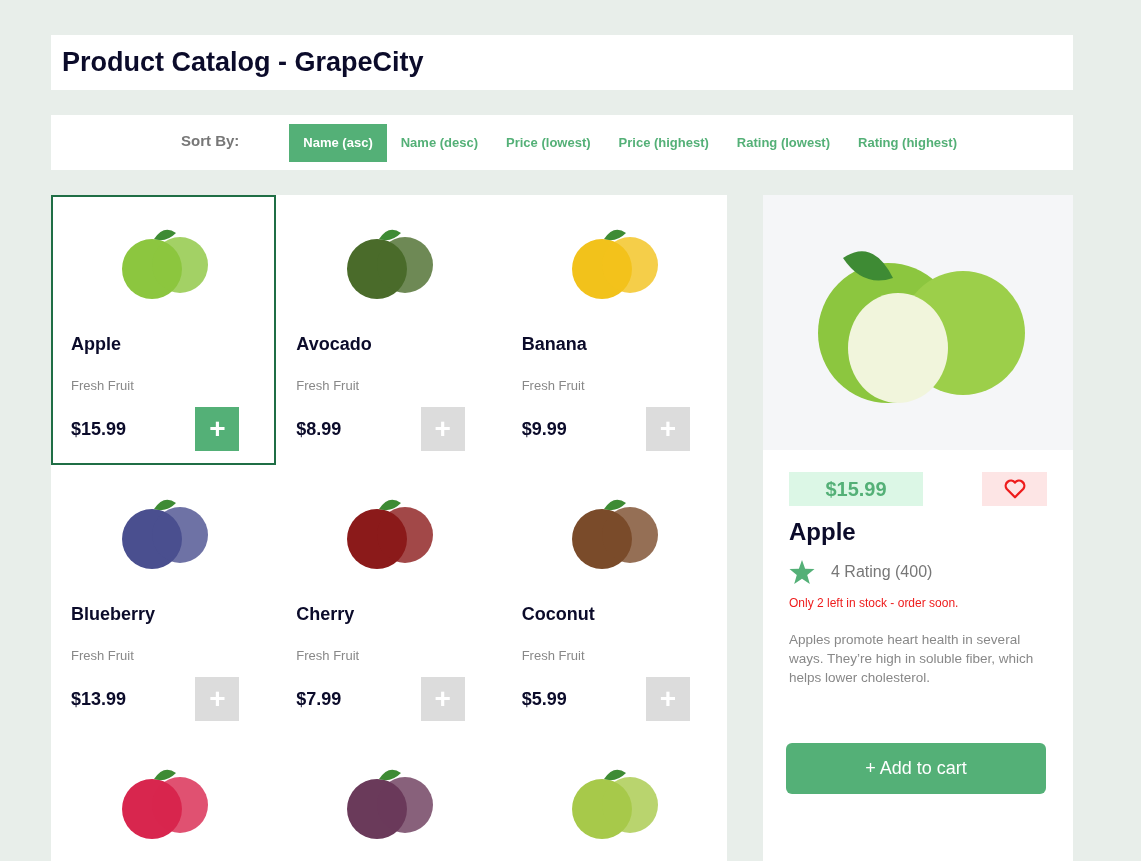 This screenshot has height=861, width=1141. I want to click on product-price: $7.99, so click(319, 699).